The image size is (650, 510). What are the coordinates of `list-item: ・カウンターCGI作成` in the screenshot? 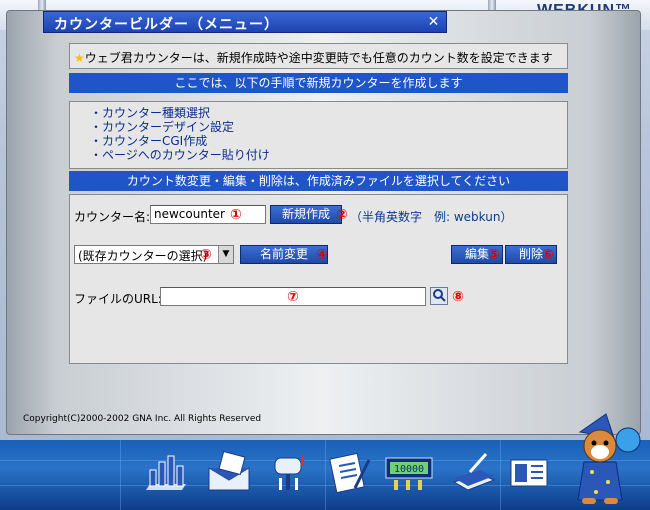 It's located at (149, 141).